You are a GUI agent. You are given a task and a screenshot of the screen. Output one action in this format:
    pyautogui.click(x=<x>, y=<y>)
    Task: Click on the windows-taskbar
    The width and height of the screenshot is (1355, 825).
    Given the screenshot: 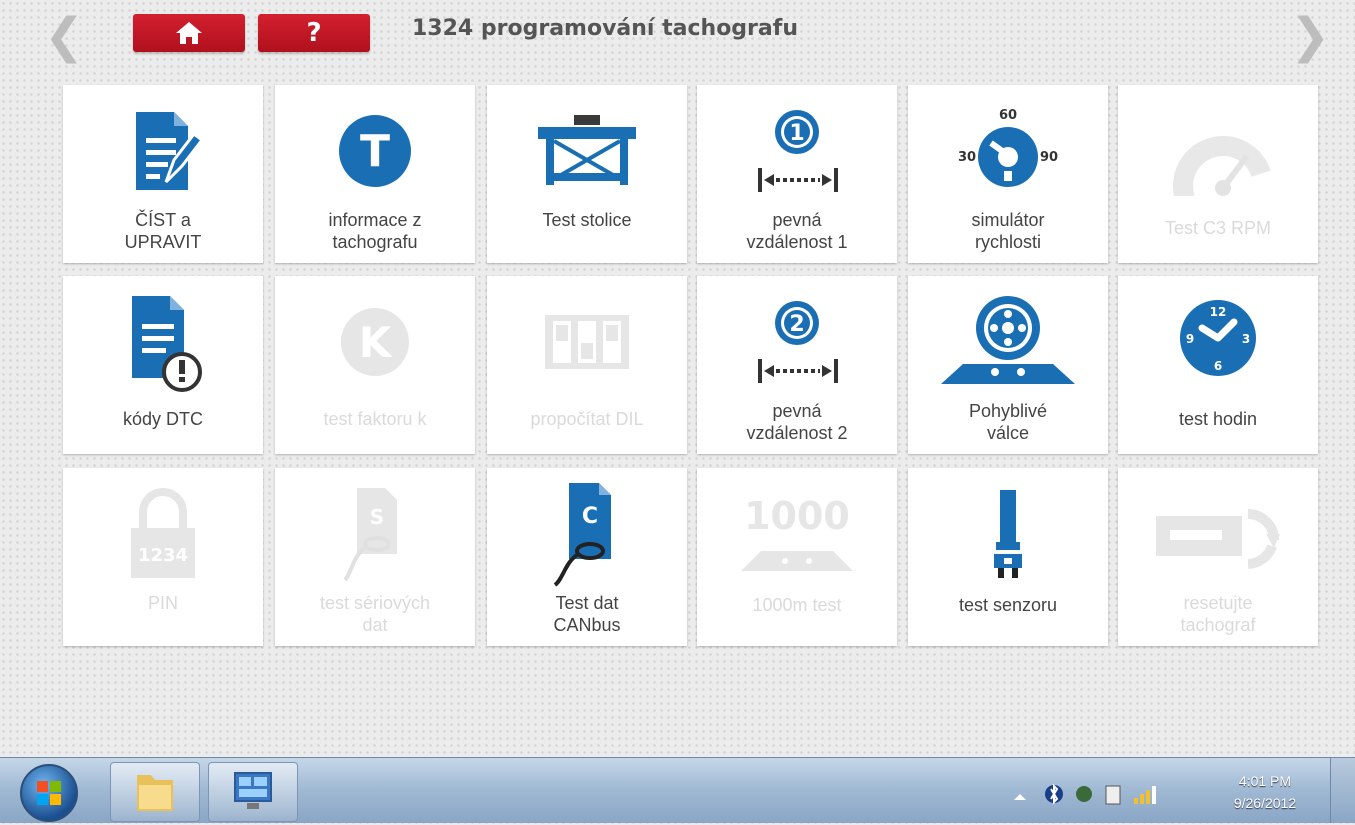 What is the action you would take?
    pyautogui.click(x=677, y=790)
    